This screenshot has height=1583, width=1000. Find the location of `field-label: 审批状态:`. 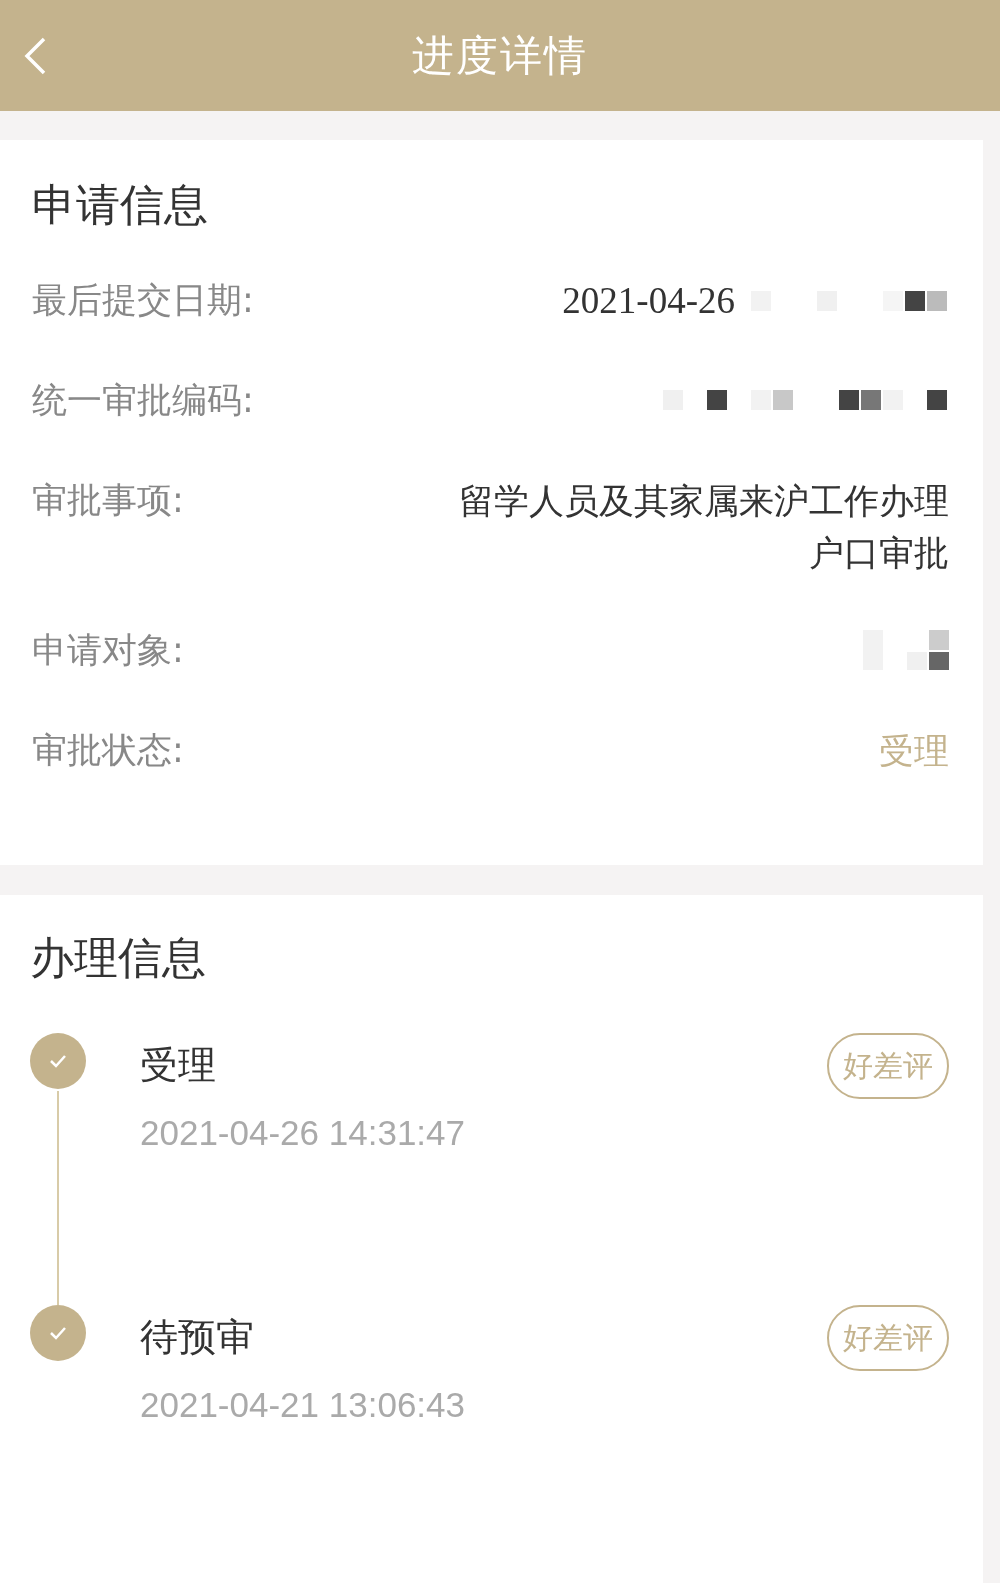

field-label: 审批状态: is located at coordinates (108, 750).